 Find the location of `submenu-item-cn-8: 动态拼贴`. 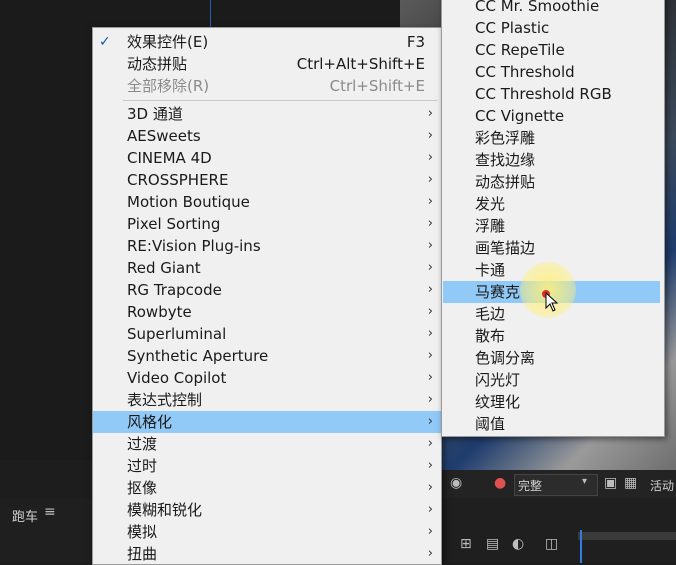

submenu-item-cn-8: 动态拼贴 is located at coordinates (551, 182).